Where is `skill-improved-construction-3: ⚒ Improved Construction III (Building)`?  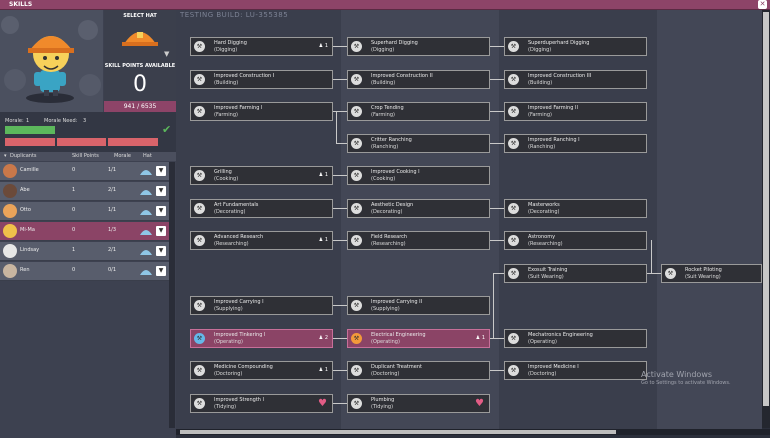
skill-improved-construction-3: ⚒ Improved Construction III (Building) is located at coordinates (575, 79).